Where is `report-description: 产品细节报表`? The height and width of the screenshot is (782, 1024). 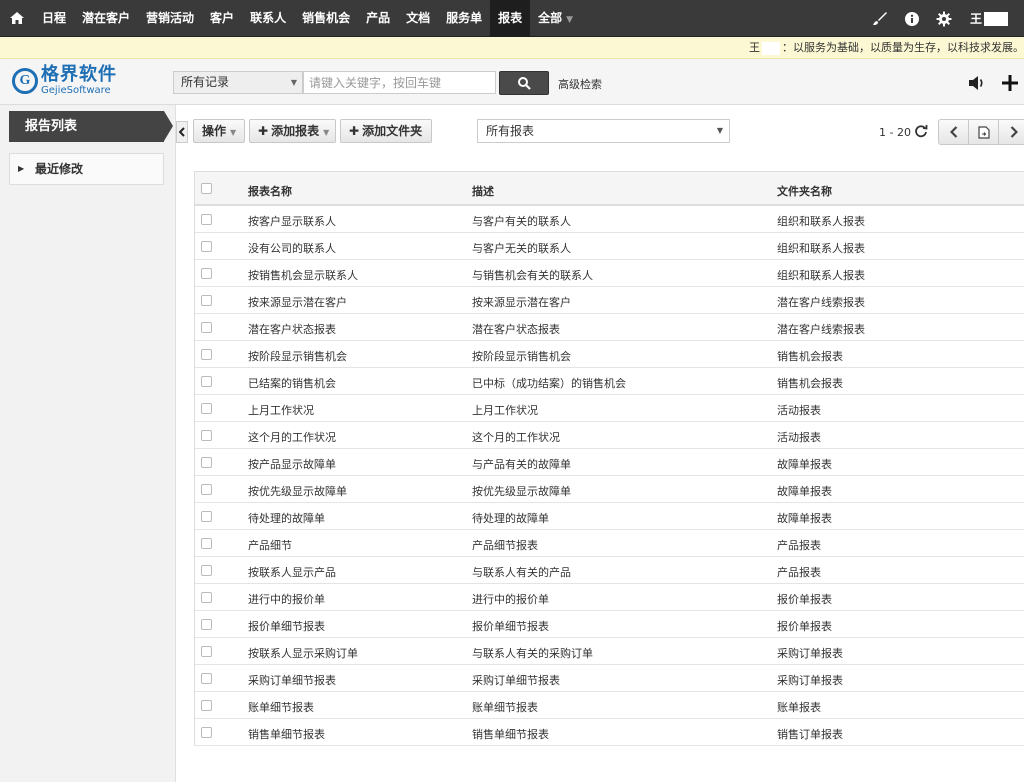
report-description: 产品细节报表 is located at coordinates (505, 545).